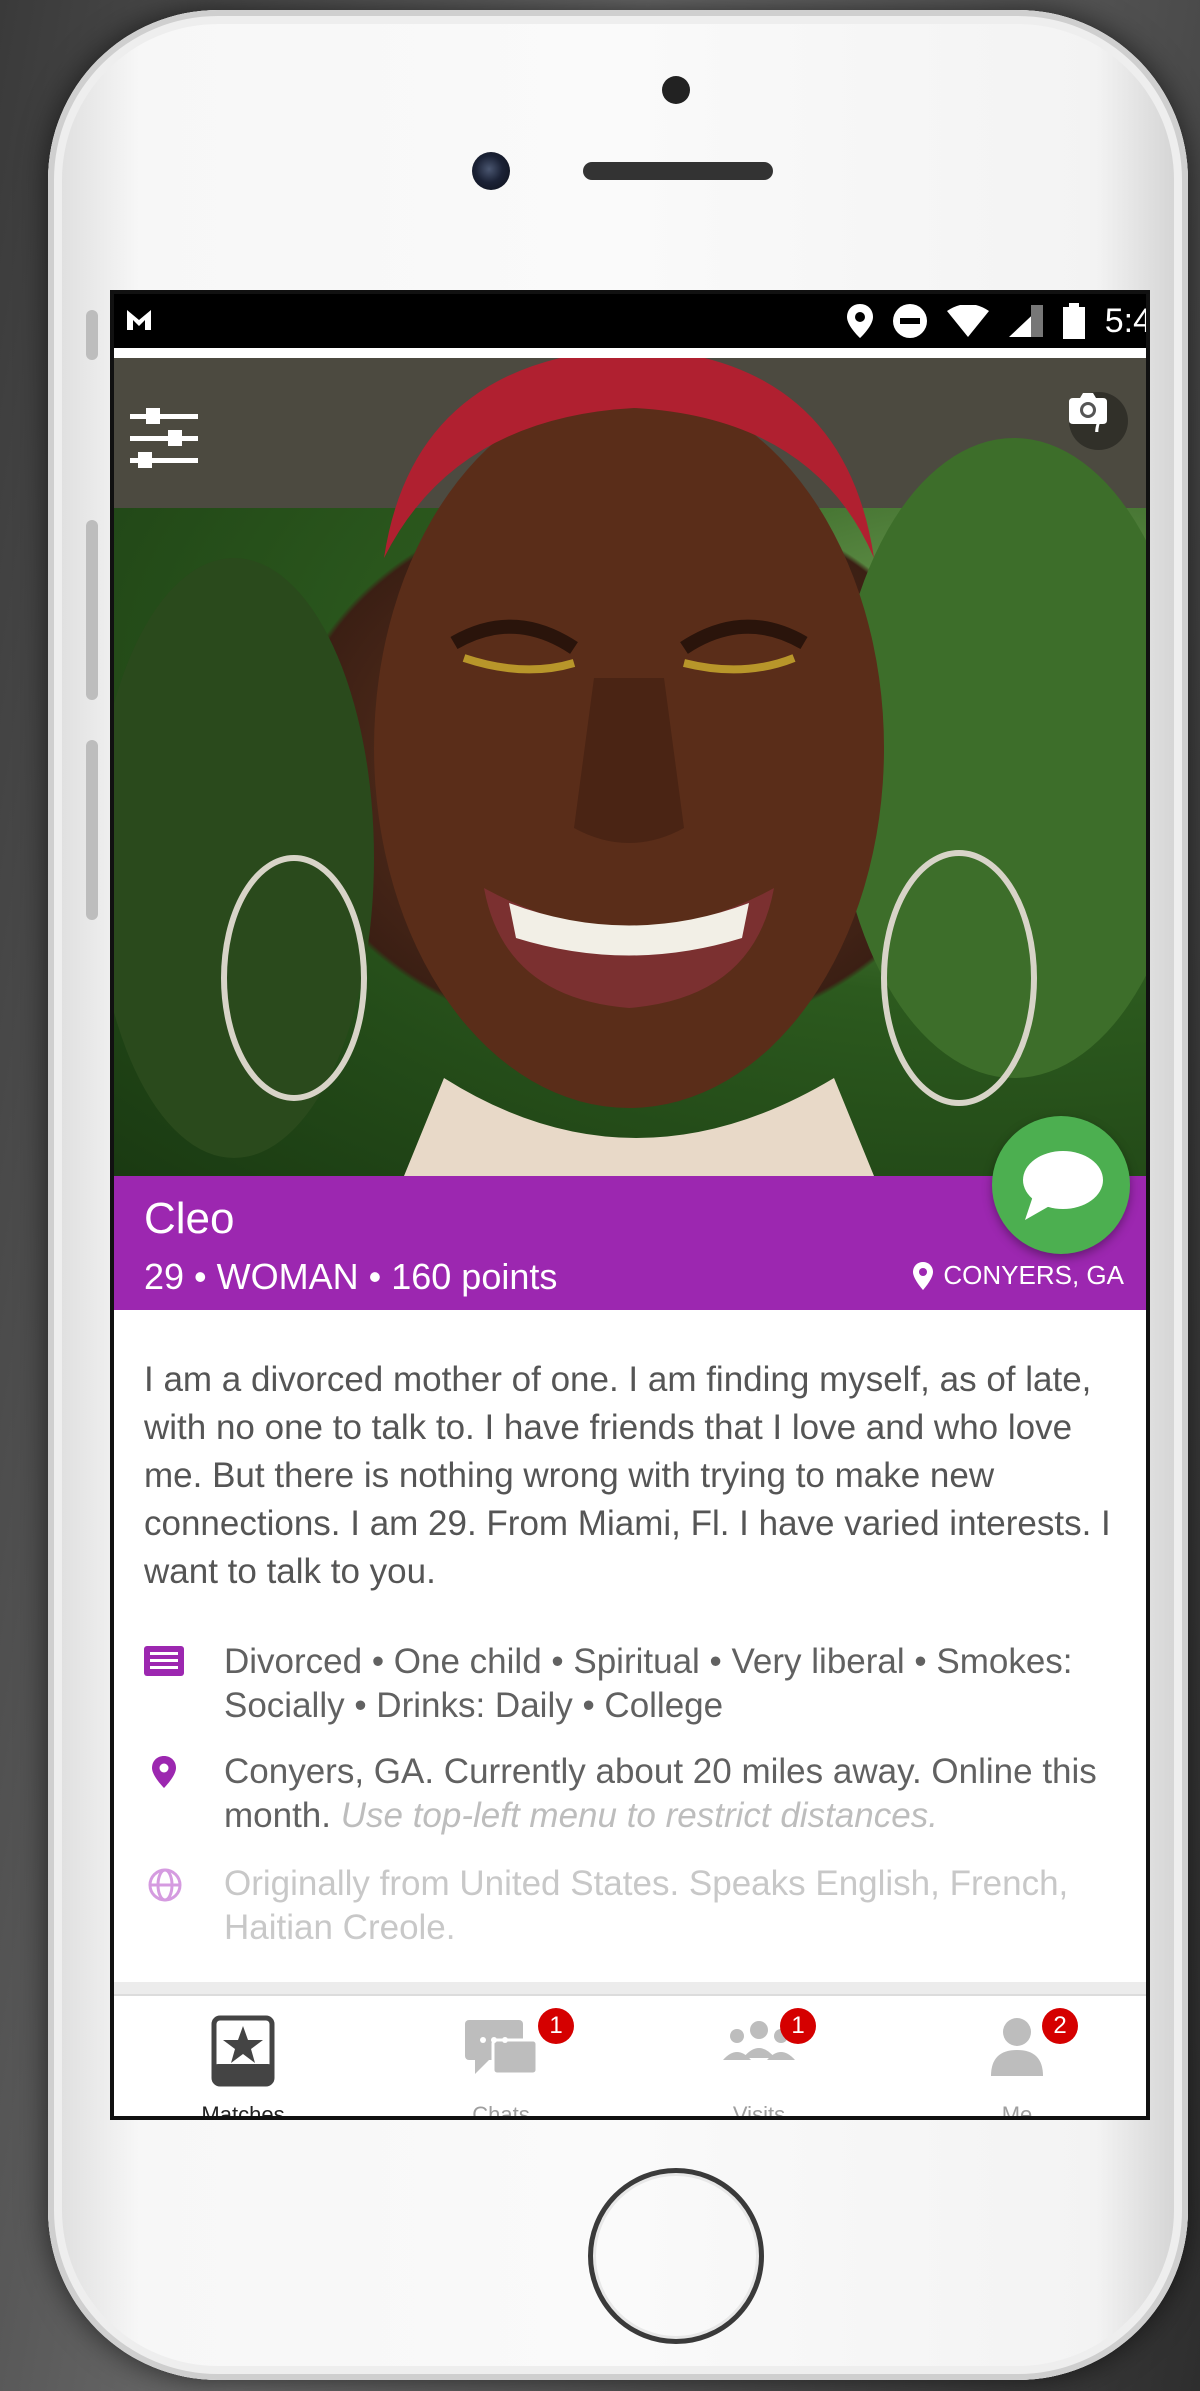  I want to click on volume-down-button, so click(92, 830).